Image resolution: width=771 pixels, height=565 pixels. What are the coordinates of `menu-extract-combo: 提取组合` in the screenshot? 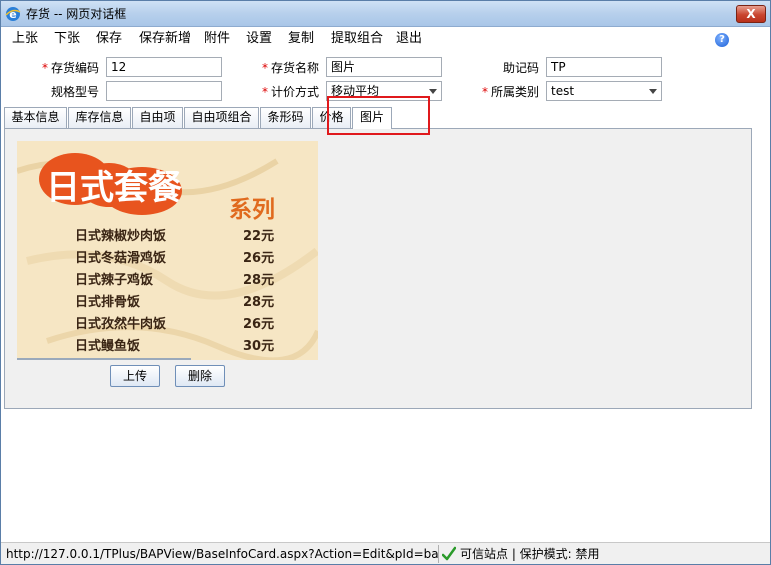 It's located at (357, 39).